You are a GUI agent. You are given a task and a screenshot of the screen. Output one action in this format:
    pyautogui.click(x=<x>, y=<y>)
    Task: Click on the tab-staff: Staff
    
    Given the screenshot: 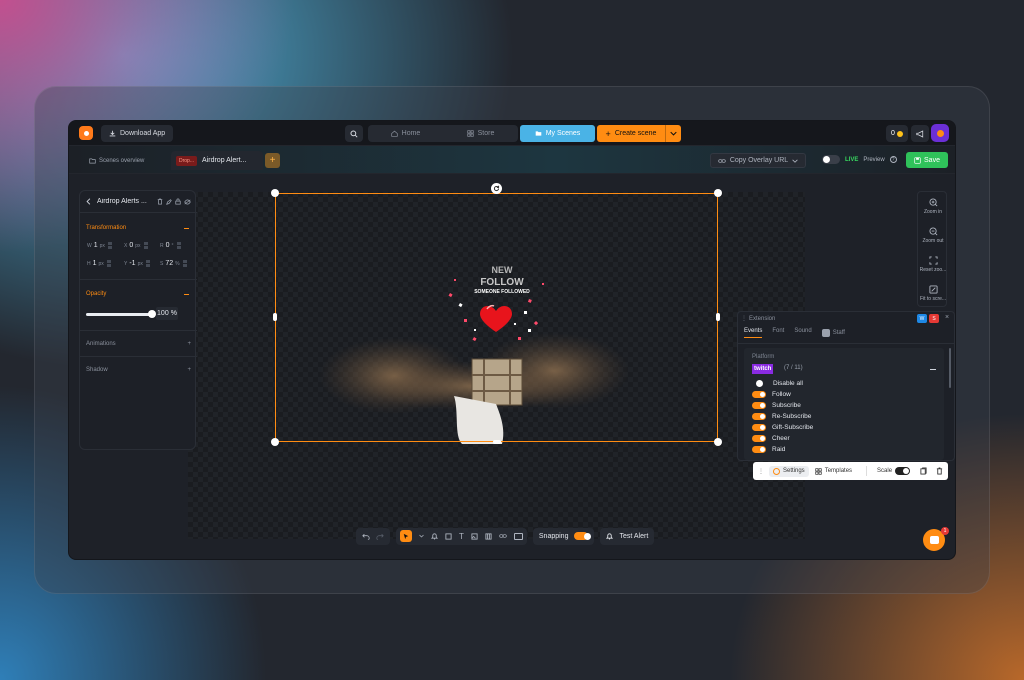 What is the action you would take?
    pyautogui.click(x=833, y=333)
    